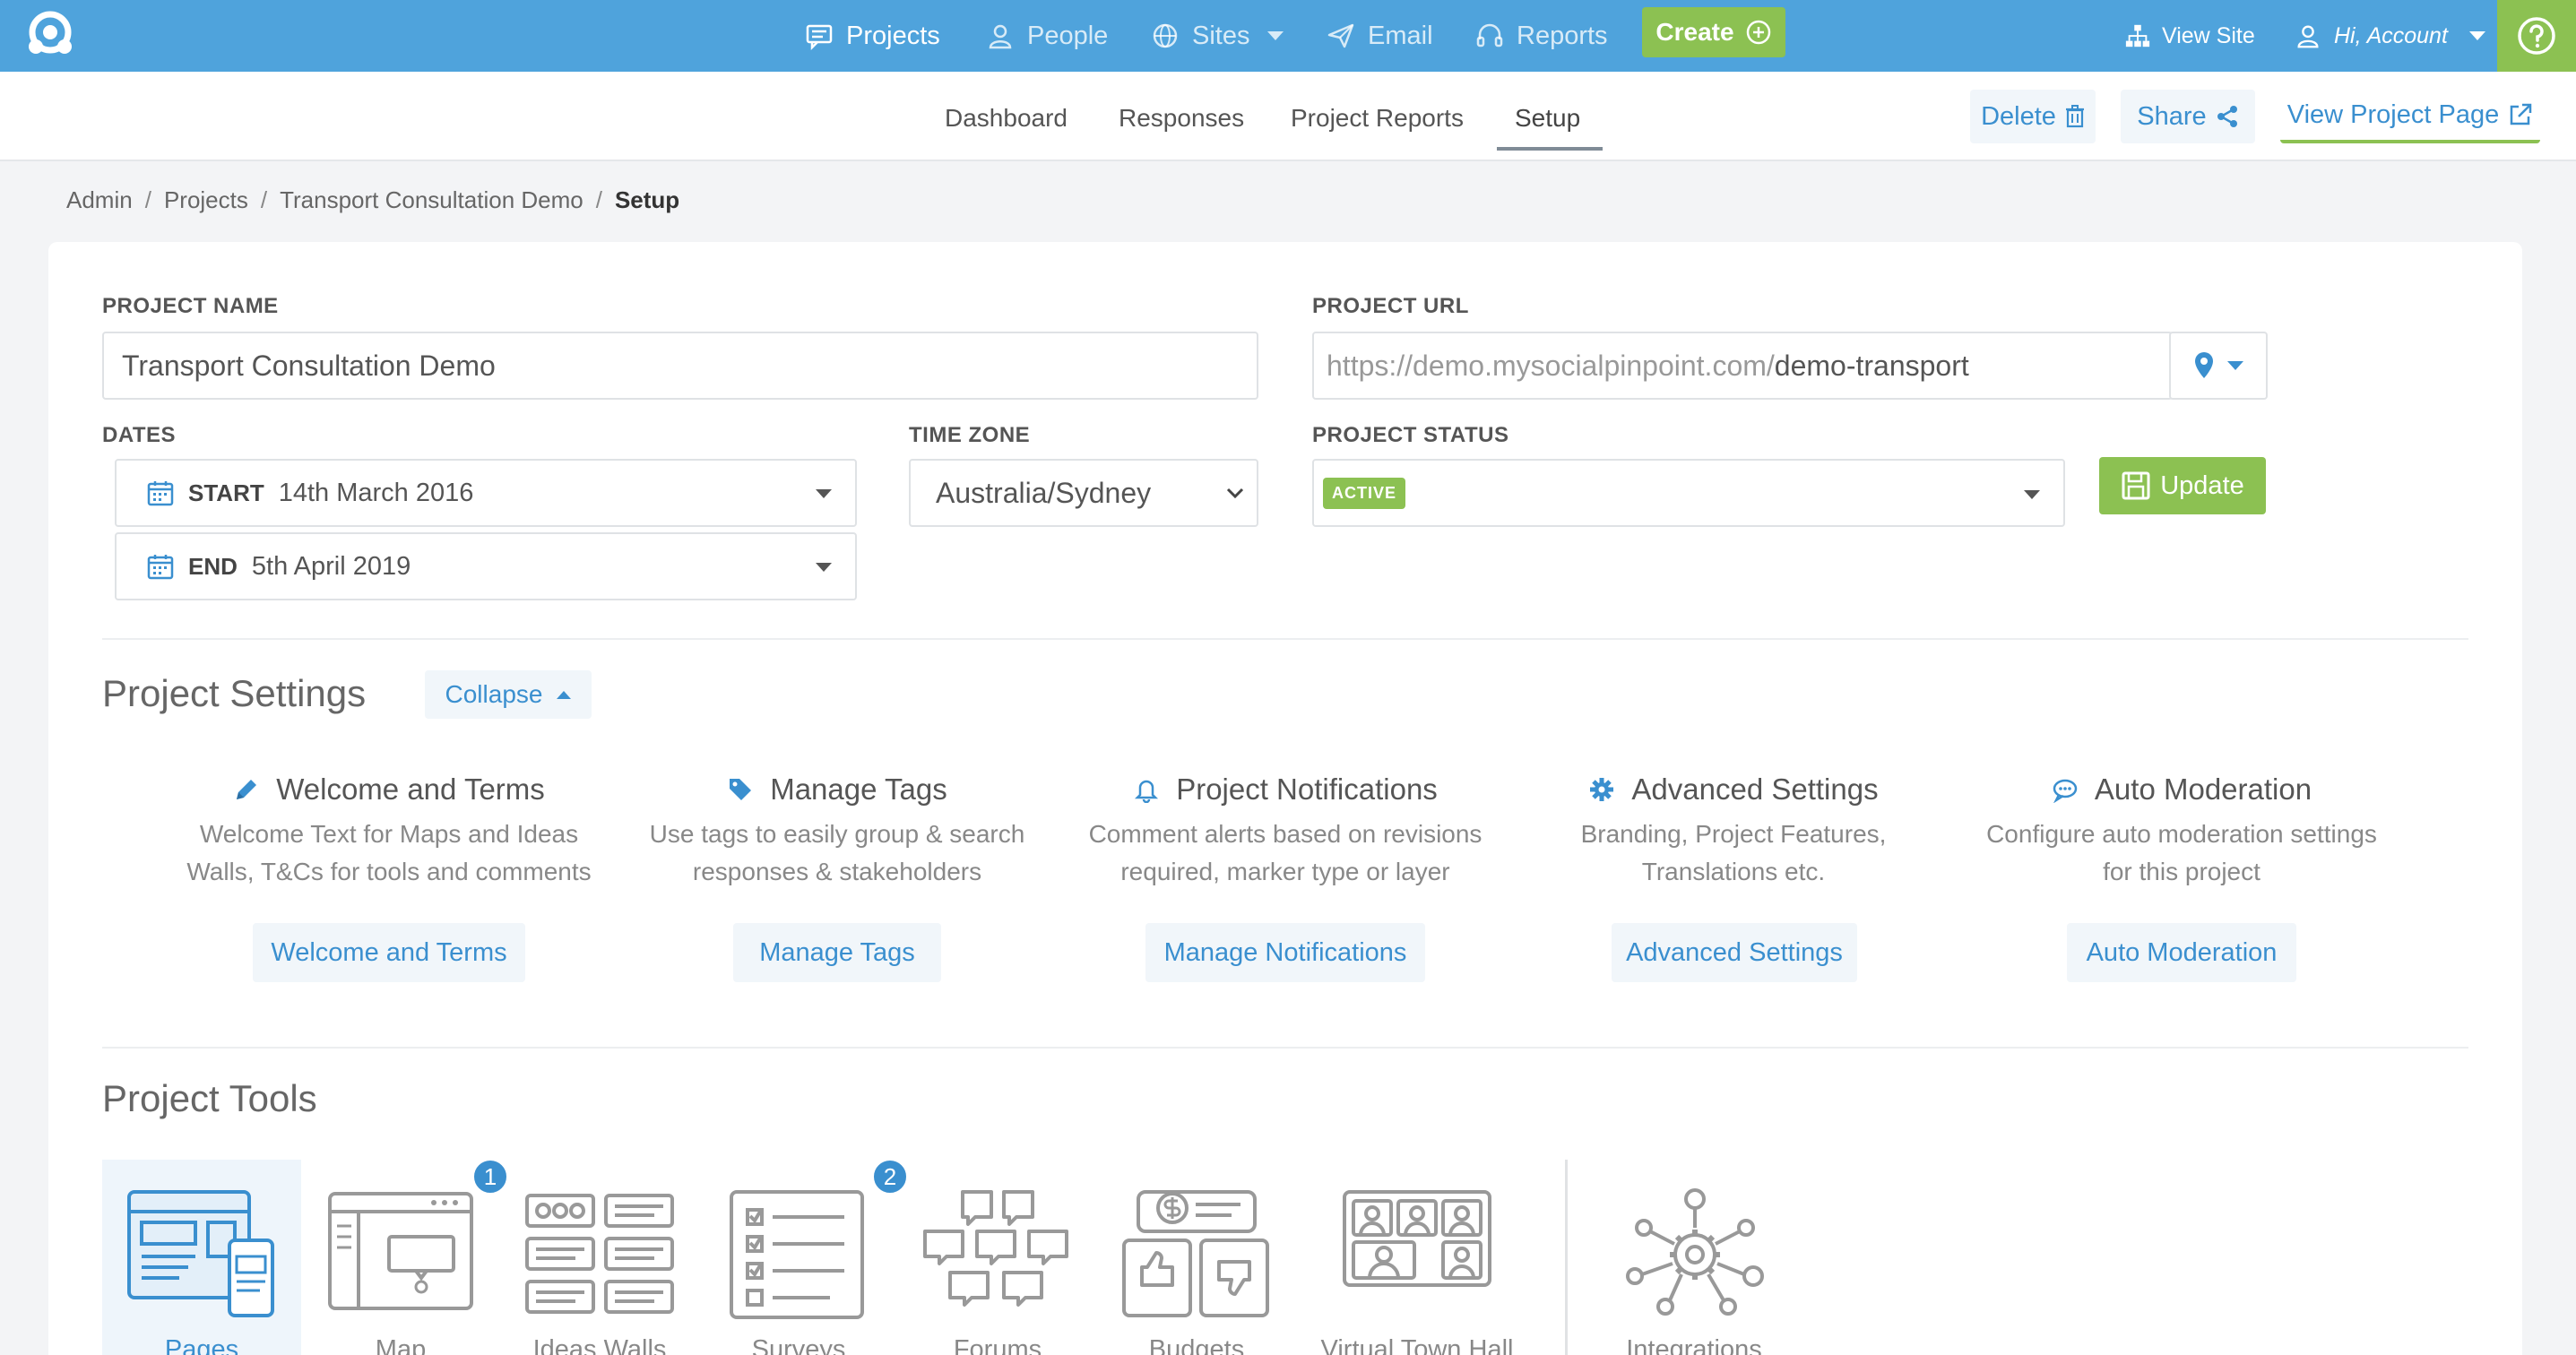 This screenshot has height=1355, width=2576. I want to click on headset-icon, so click(1489, 35).